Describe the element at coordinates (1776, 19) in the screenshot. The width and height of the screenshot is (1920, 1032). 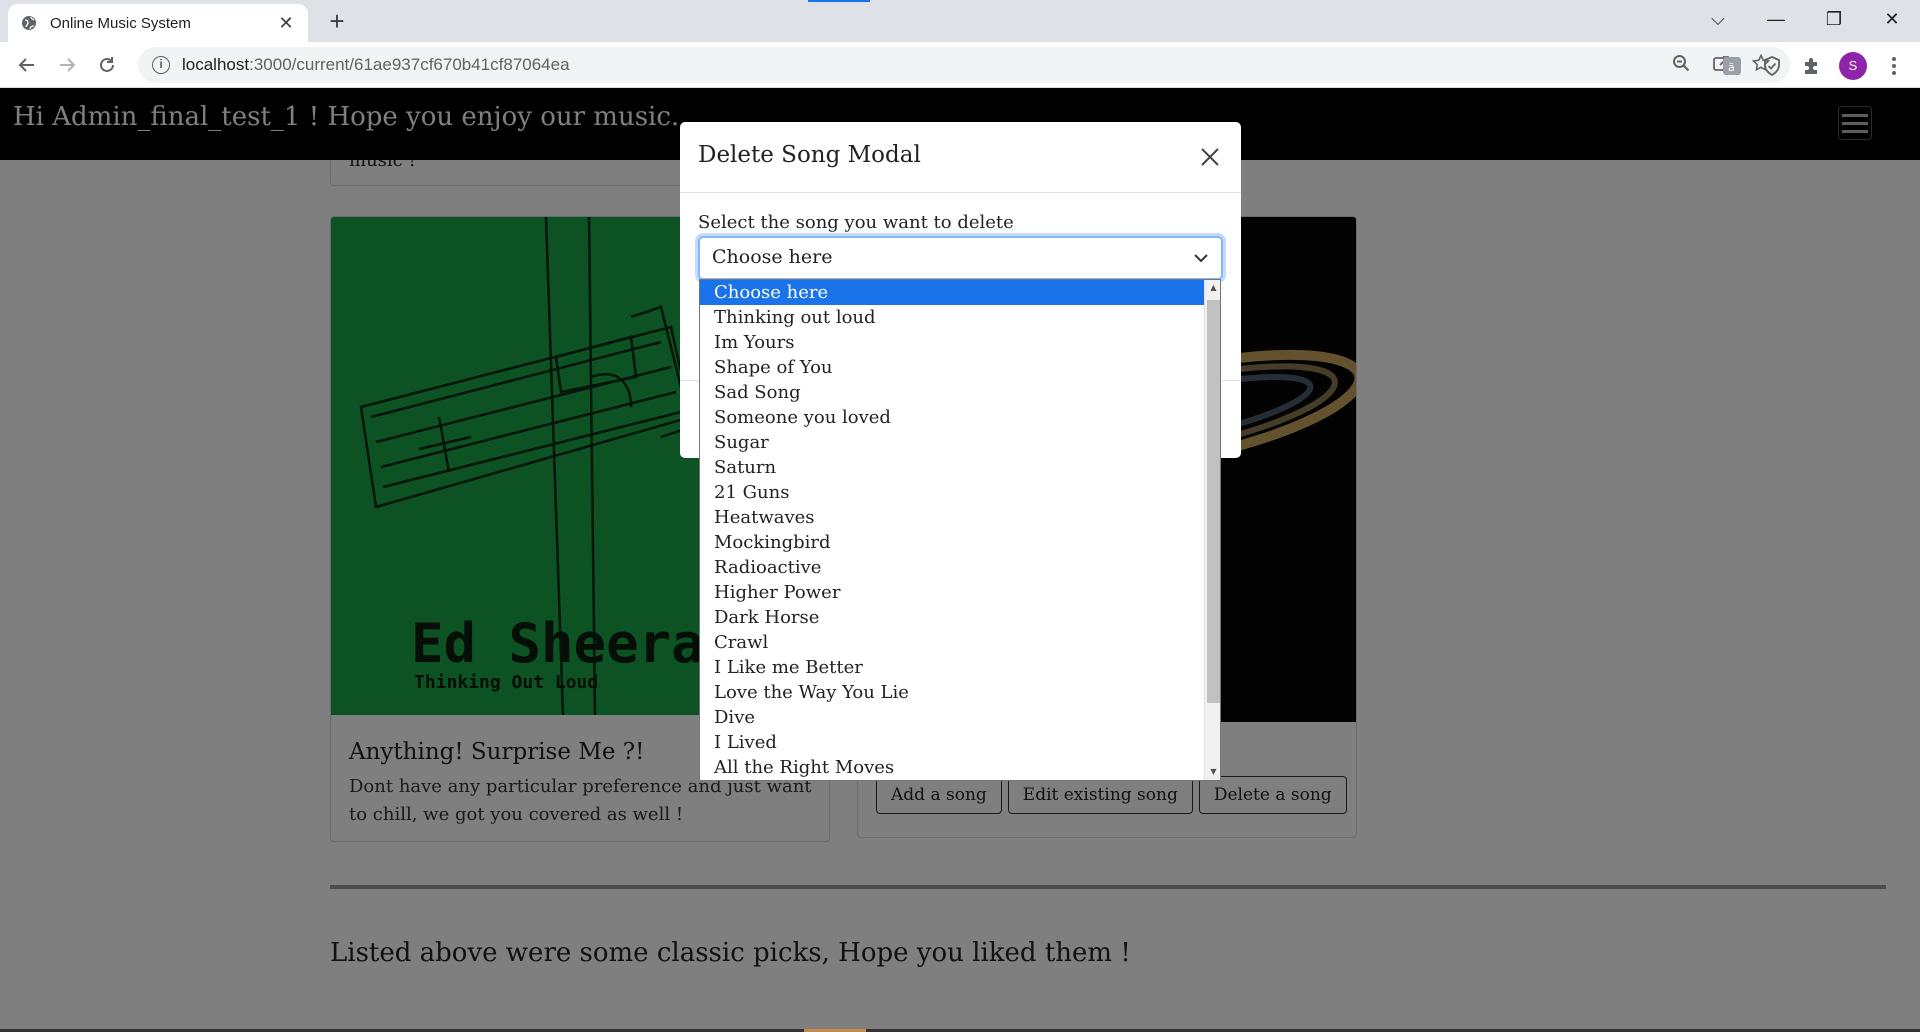
I see `minimize-window-button: —` at that location.